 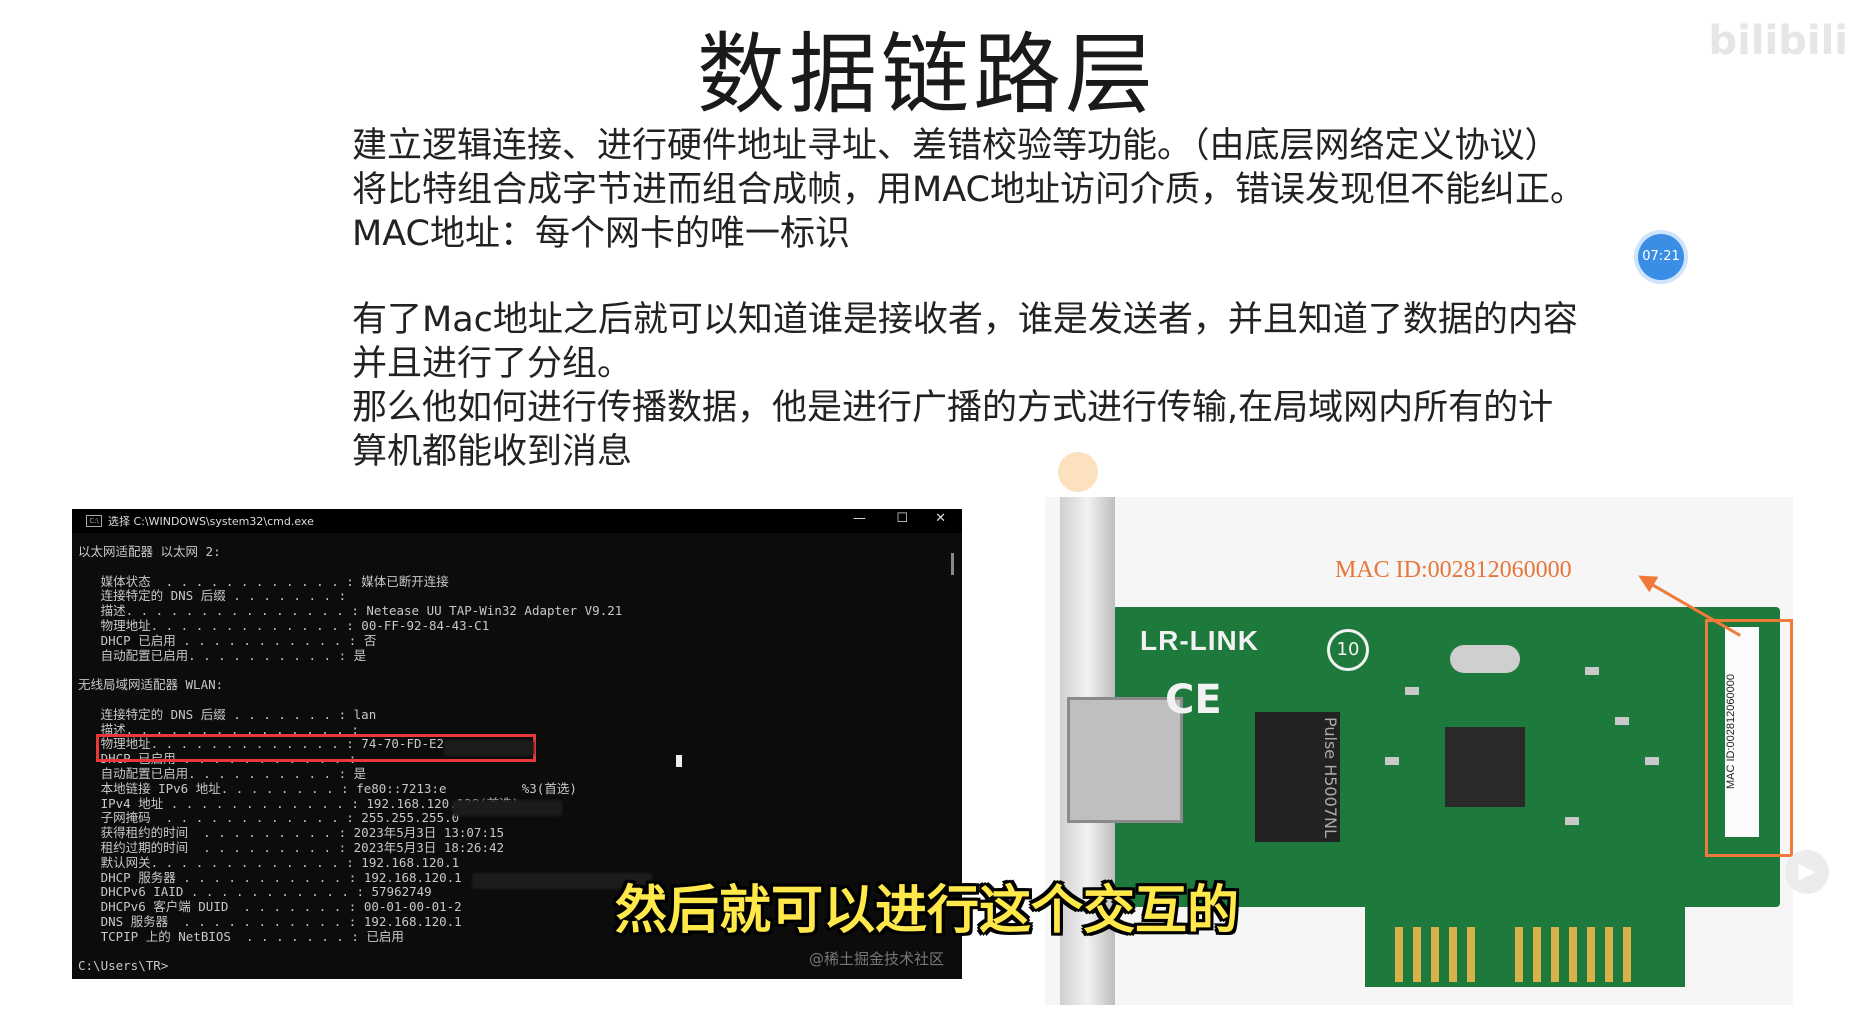 I want to click on cmd-line: 连接特定的 DNS 后缀 . . . . . . . : lan, so click(x=227, y=714).